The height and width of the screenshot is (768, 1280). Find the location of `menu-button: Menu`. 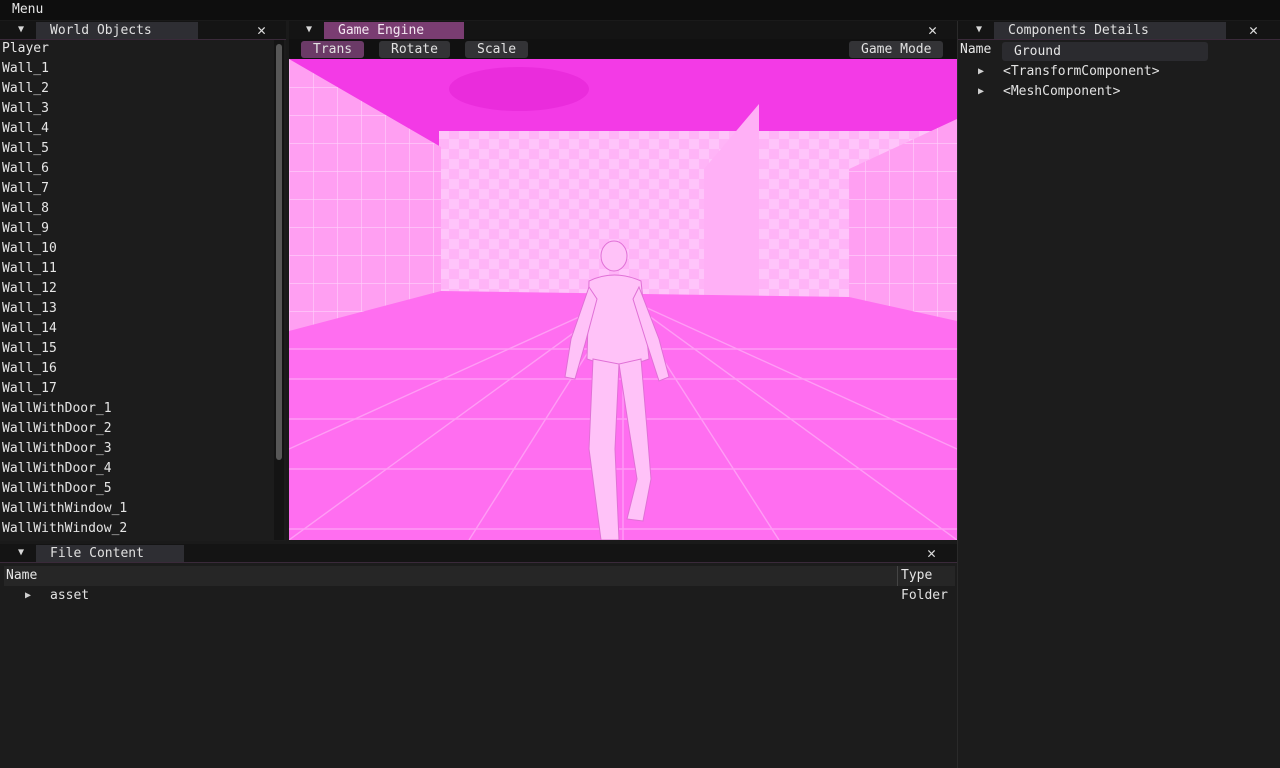

menu-button: Menu is located at coordinates (27, 10).